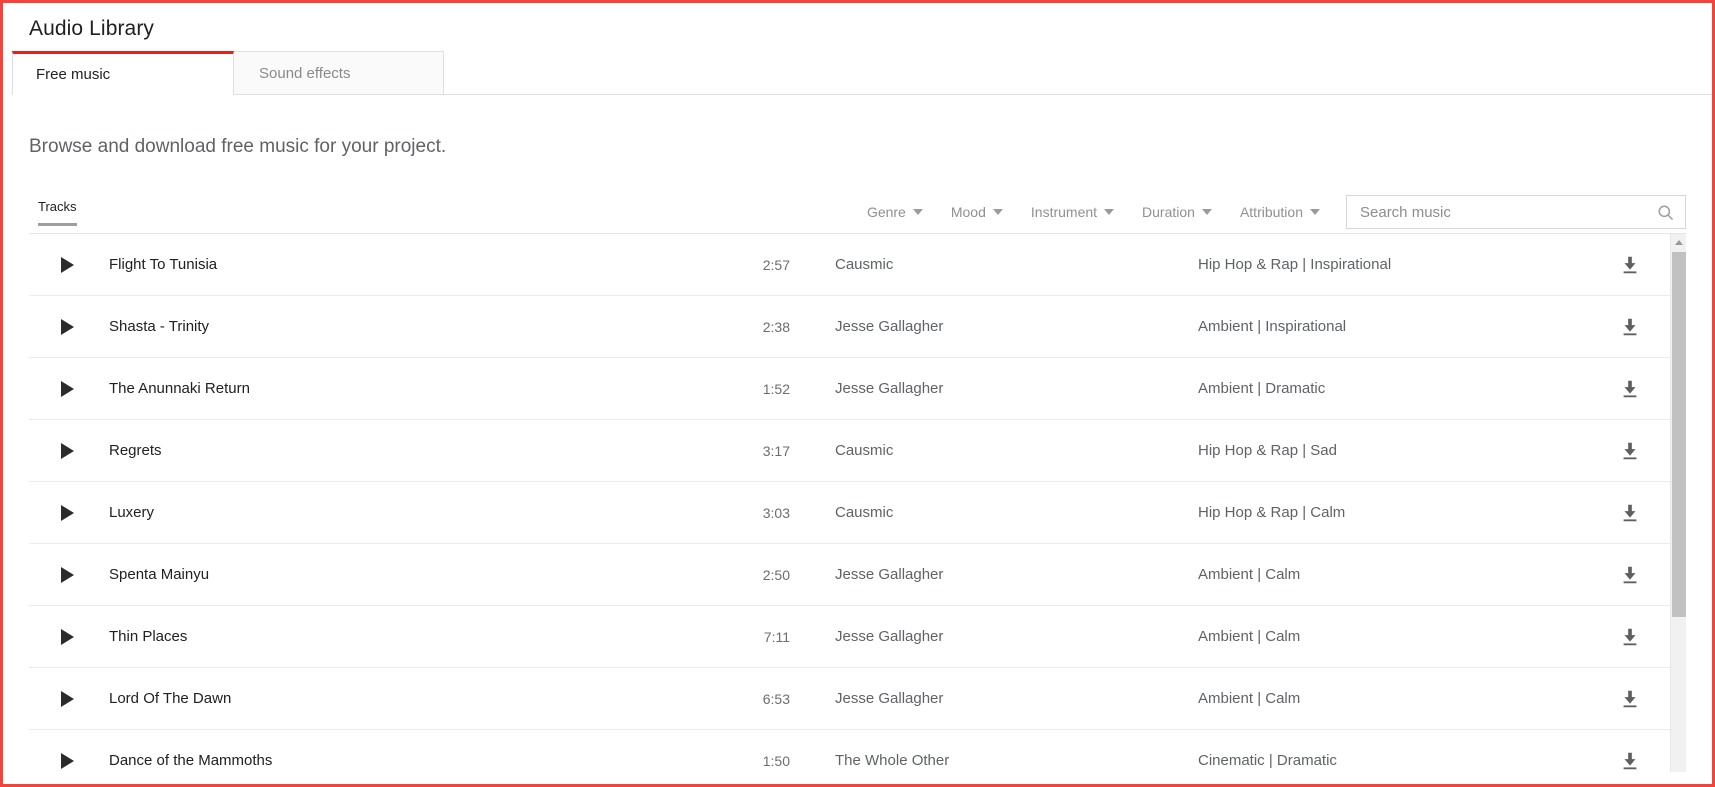 Image resolution: width=1715 pixels, height=787 pixels. I want to click on track-genre: Ambient | Inspirational, so click(1272, 326).